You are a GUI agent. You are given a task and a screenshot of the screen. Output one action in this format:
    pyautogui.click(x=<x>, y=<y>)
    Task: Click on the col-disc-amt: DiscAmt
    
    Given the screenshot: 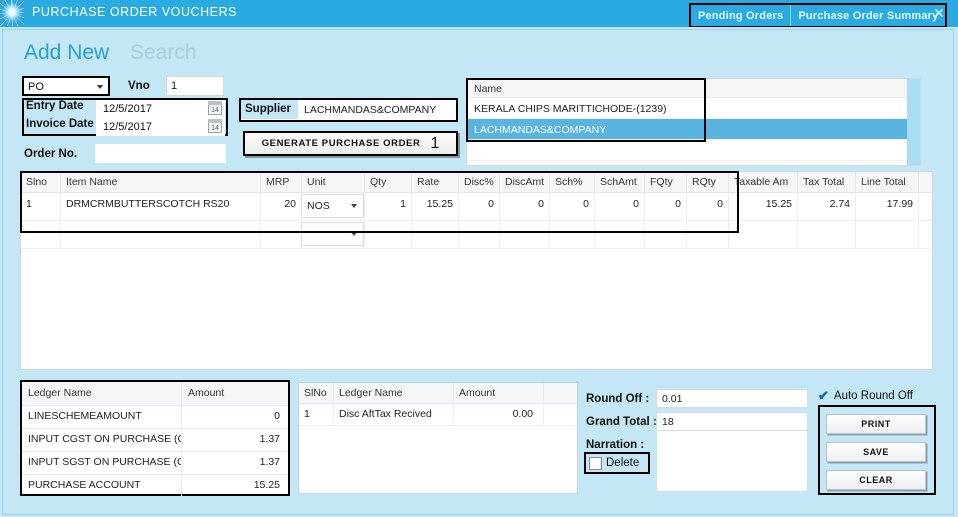 What is the action you would take?
    pyautogui.click(x=525, y=182)
    